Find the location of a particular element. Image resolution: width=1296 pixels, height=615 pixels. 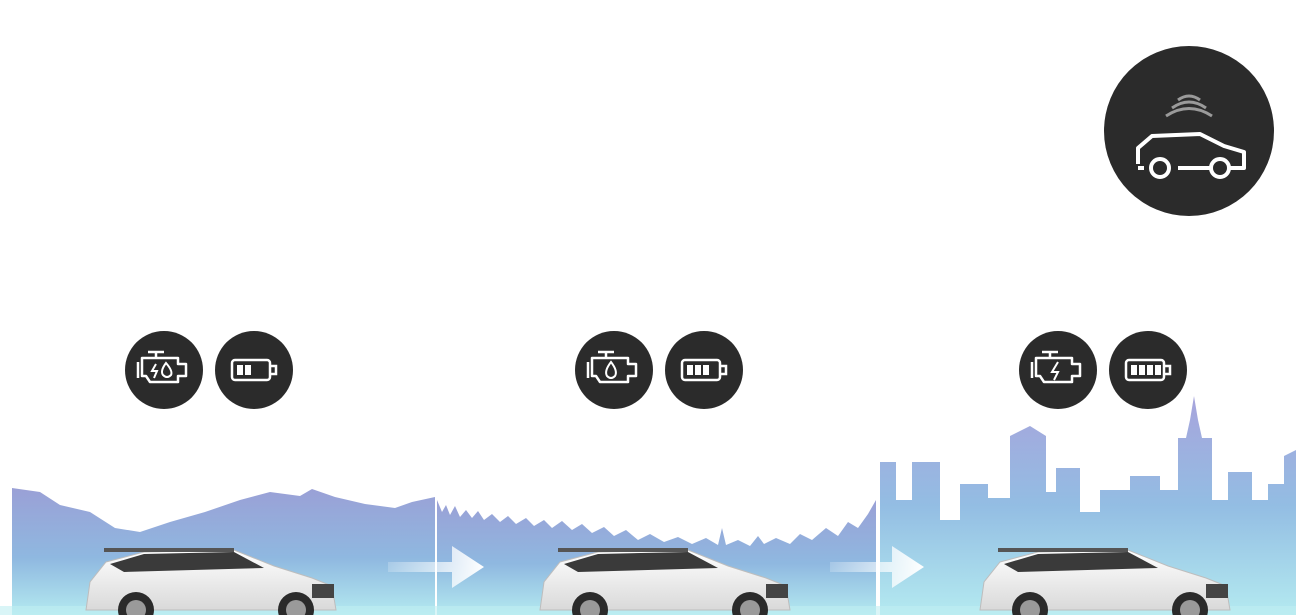

battery-two-bars-icon is located at coordinates (254, 370).